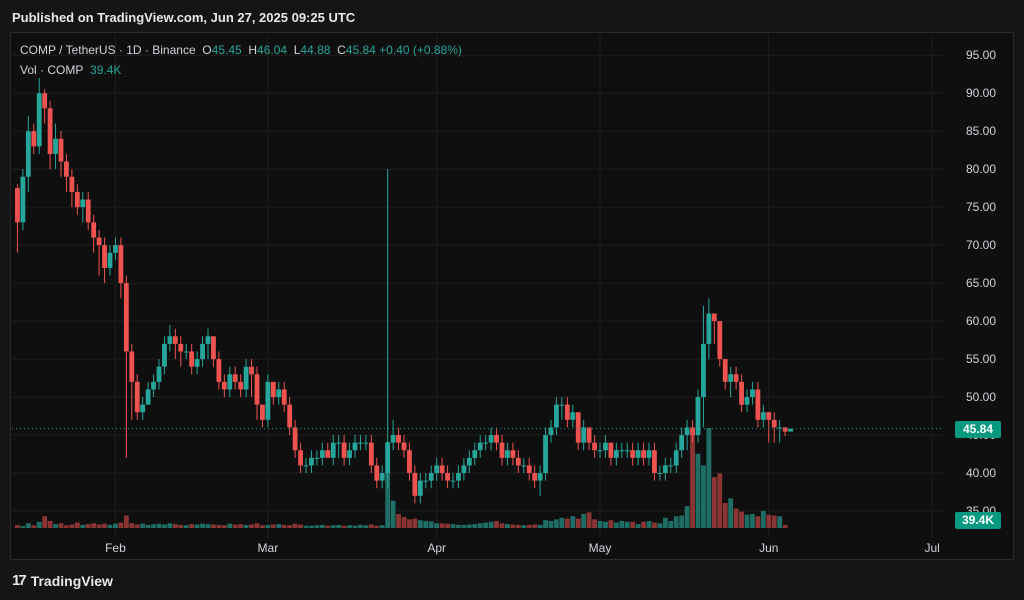  I want to click on y-tick-label: 90.00, so click(981, 93).